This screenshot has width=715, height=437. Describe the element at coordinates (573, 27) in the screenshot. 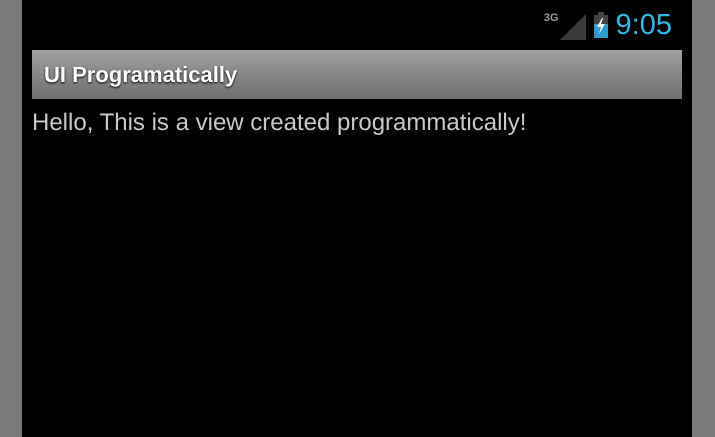

I see `signal-icon` at that location.